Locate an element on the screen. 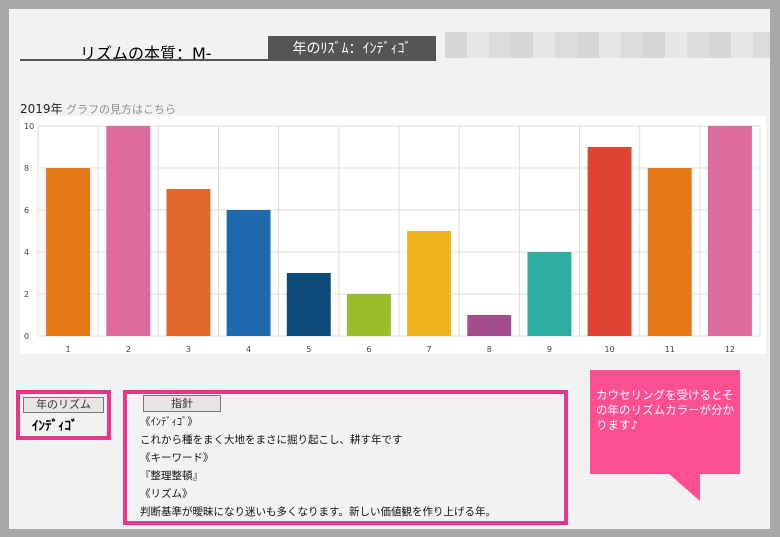  year-rhythm-label: 年のリズム is located at coordinates (63, 405).